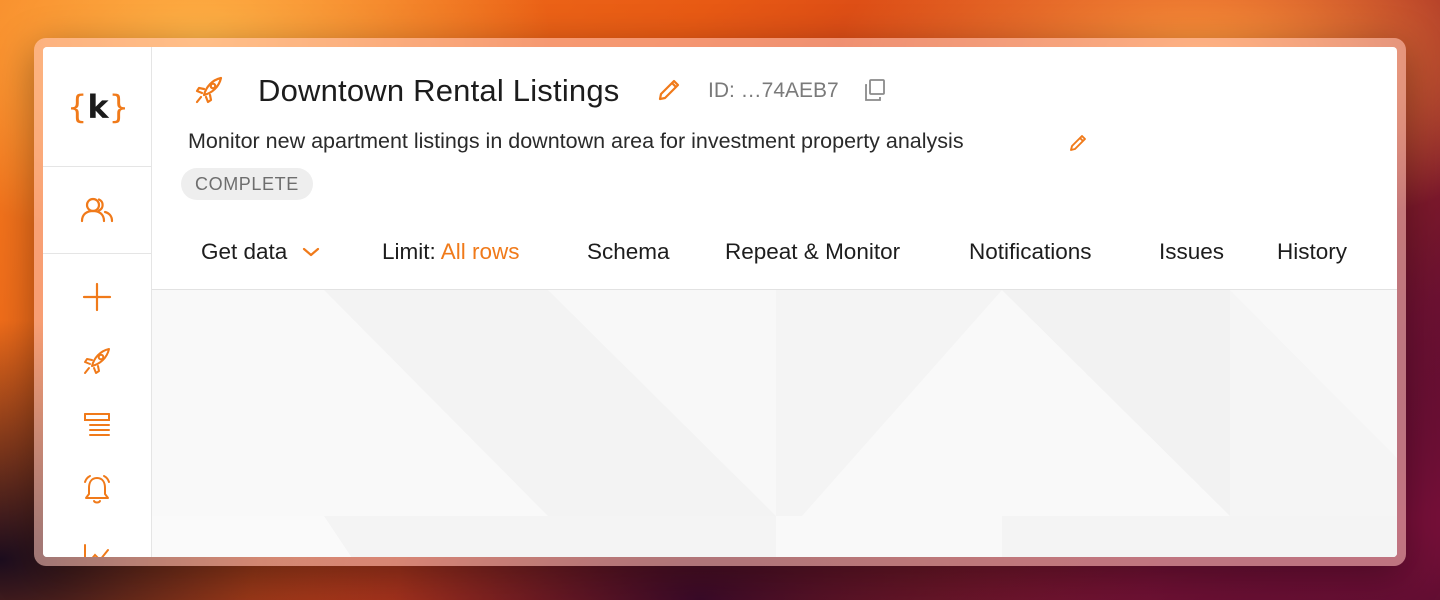  I want to click on app-logo: {k}, so click(98, 107).